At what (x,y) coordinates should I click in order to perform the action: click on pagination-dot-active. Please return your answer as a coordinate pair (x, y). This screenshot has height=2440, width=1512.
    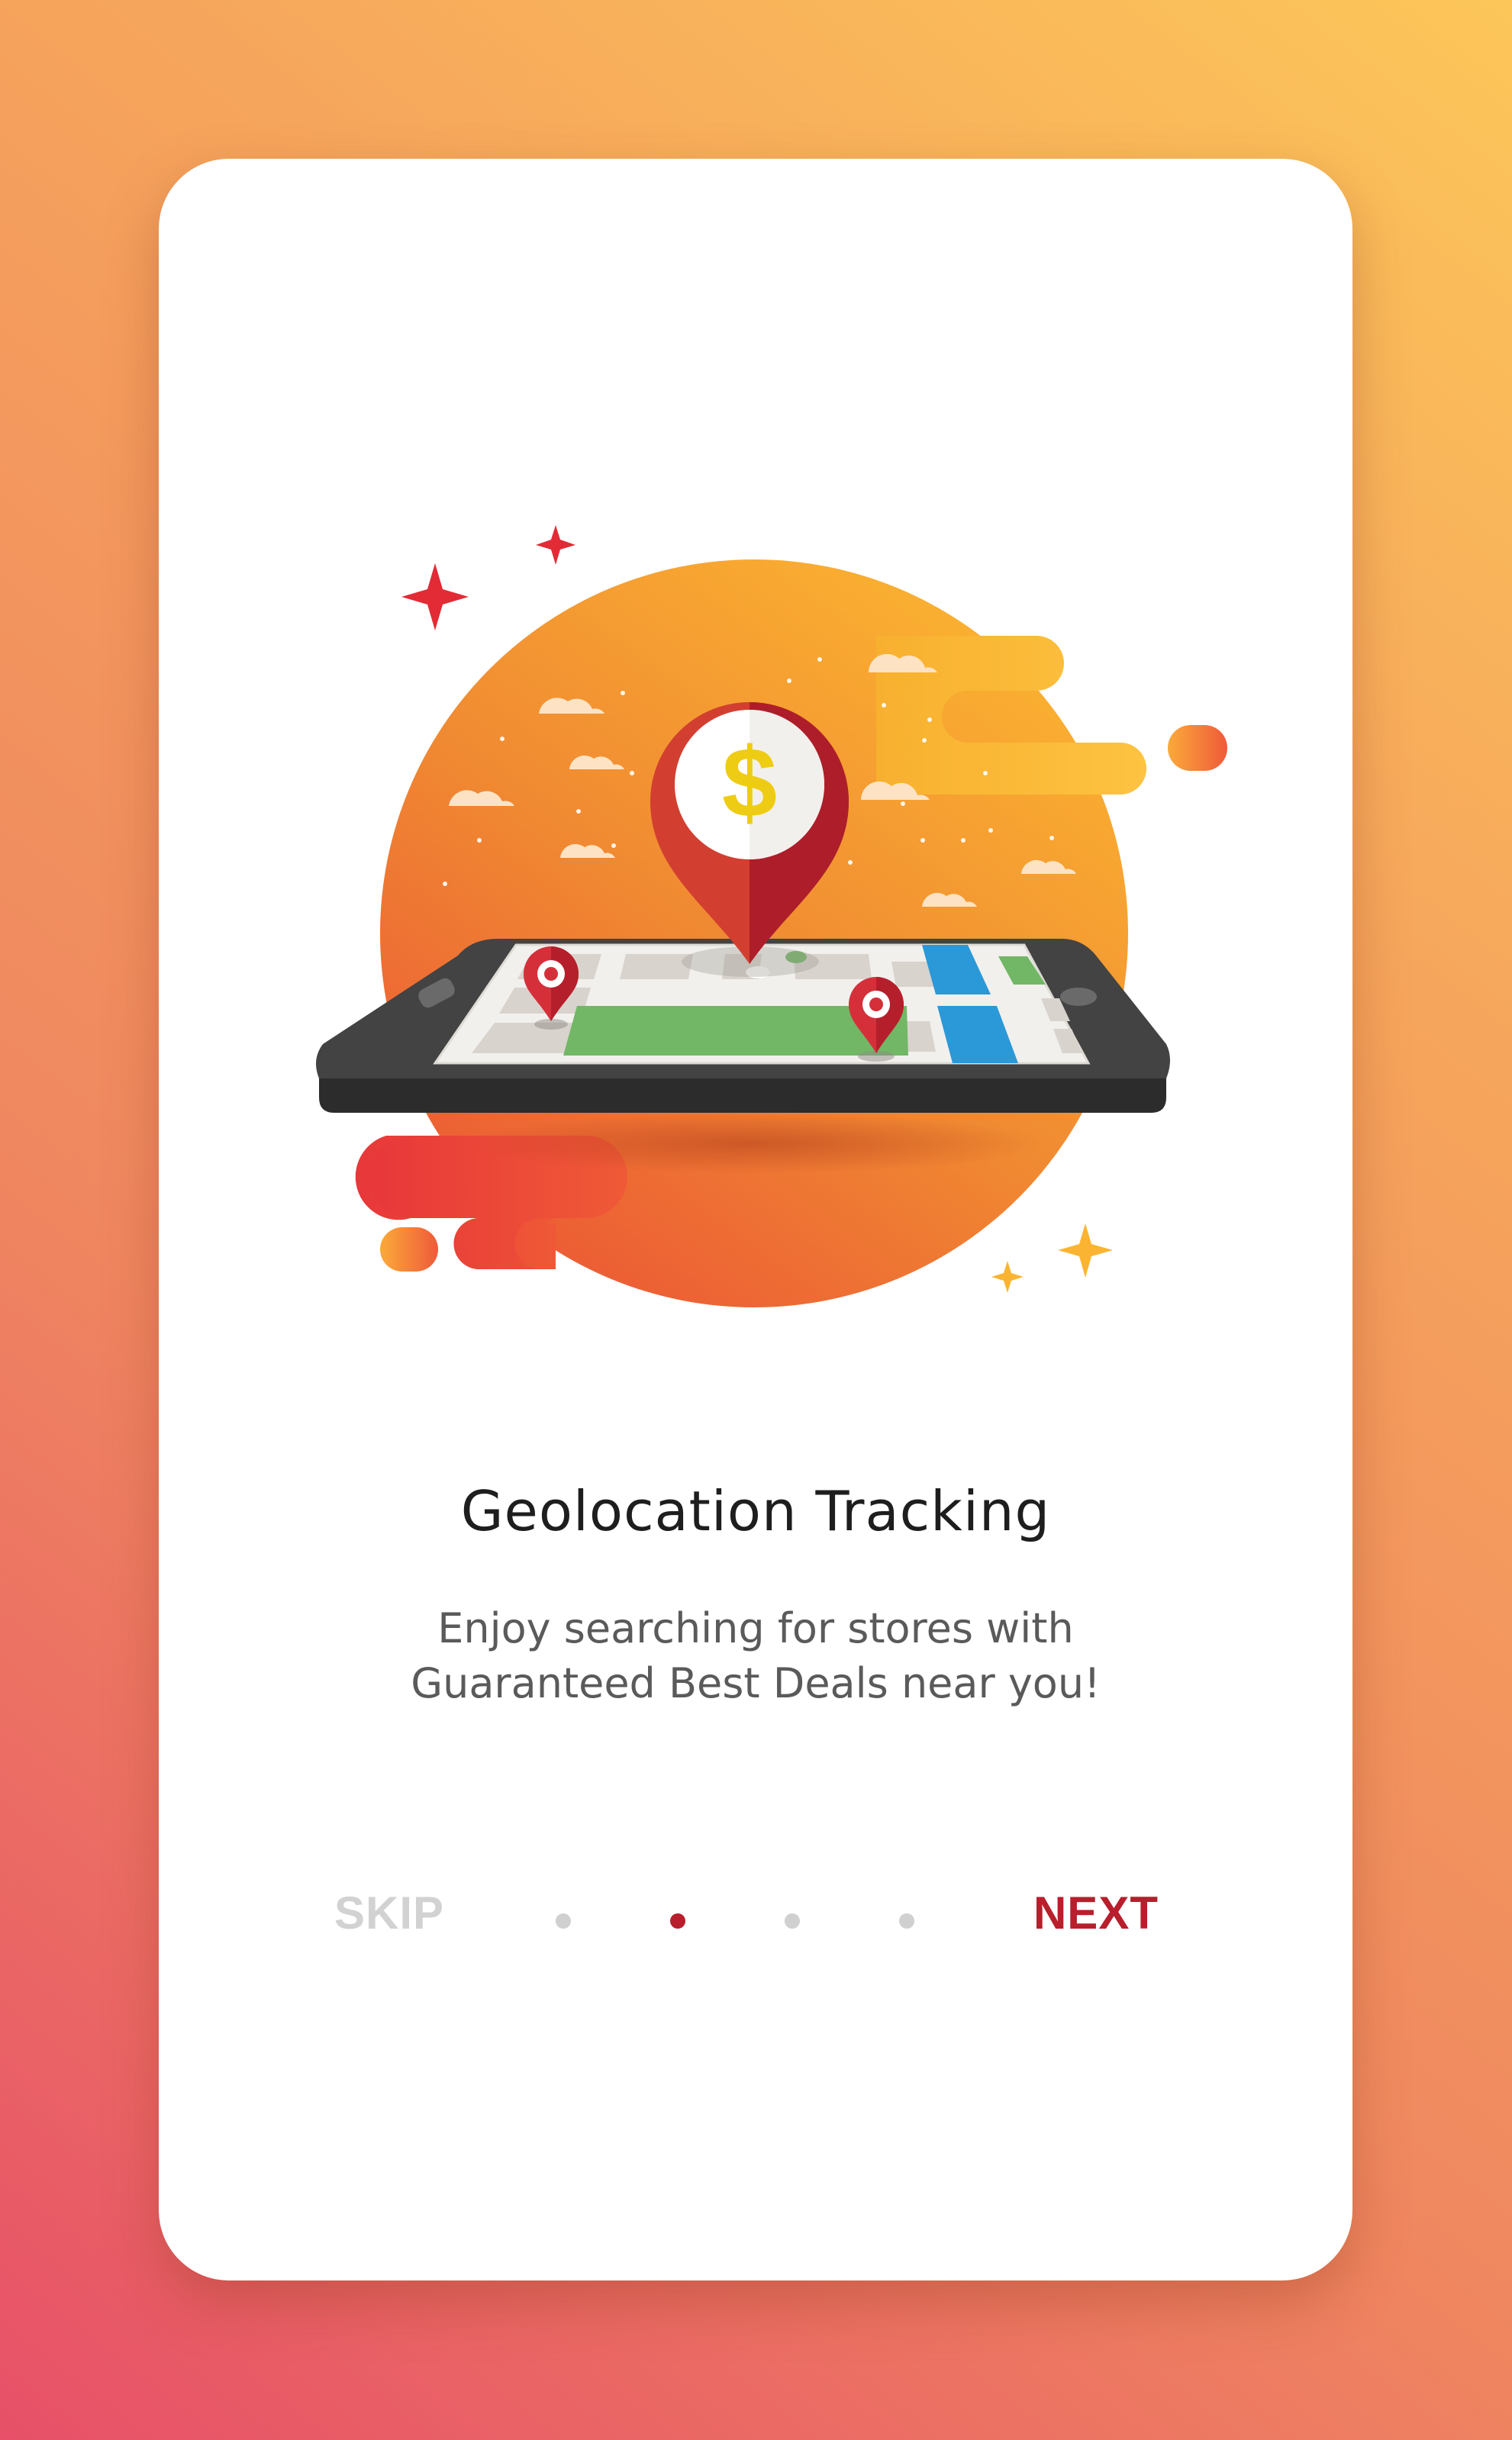
    Looking at the image, I should click on (677, 1921).